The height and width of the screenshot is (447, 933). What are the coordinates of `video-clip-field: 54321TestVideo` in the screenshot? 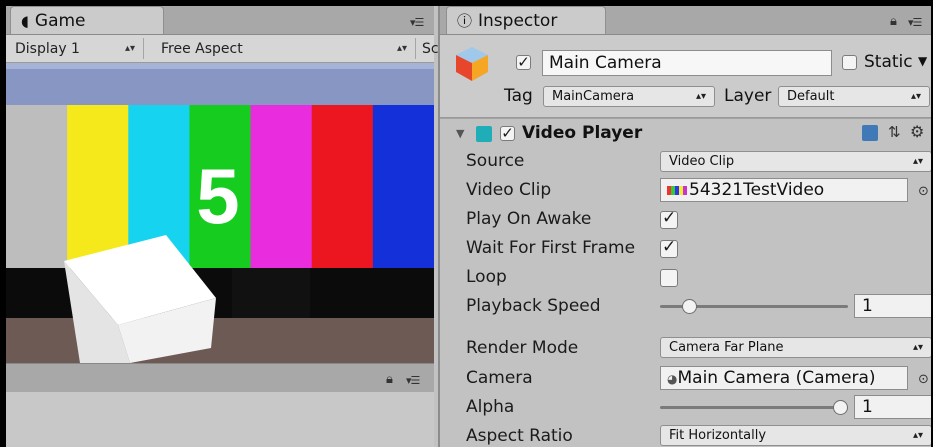 It's located at (784, 190).